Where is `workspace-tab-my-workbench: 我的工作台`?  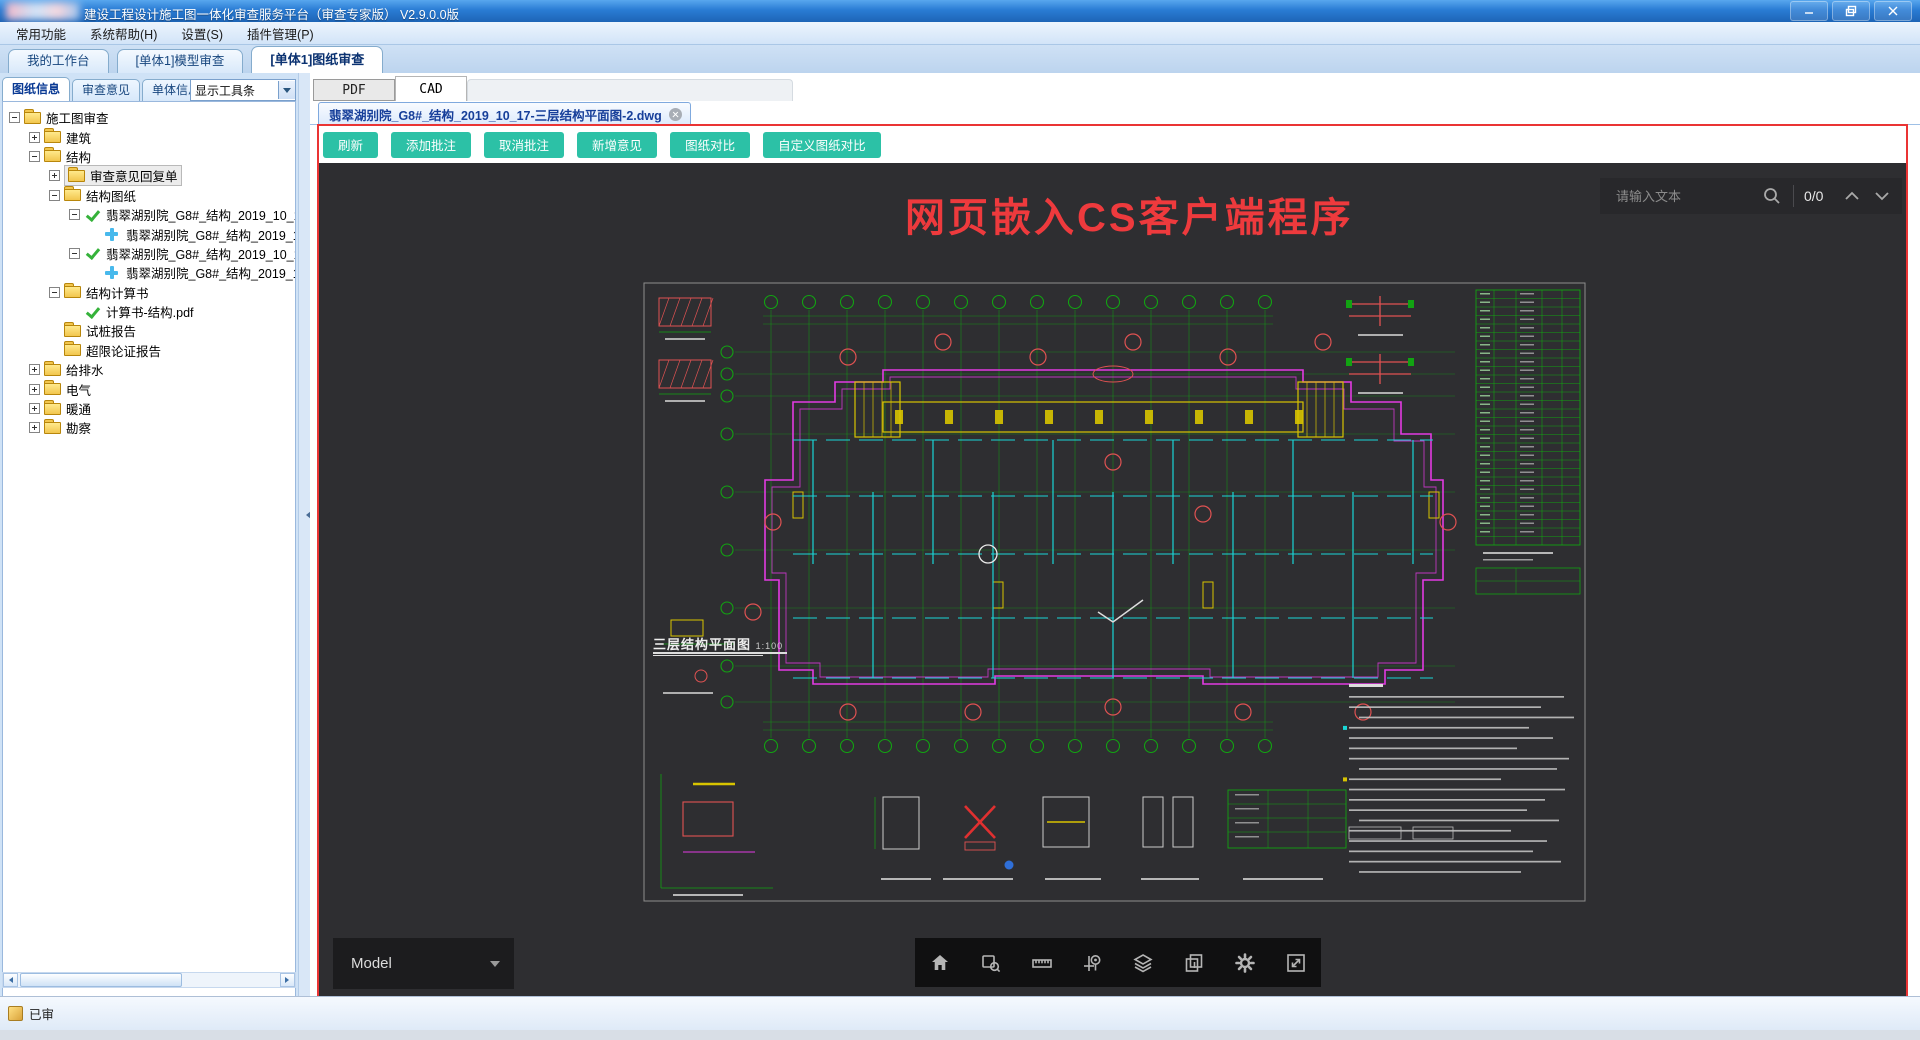
workspace-tab-my-workbench: 我的工作台 is located at coordinates (58, 61).